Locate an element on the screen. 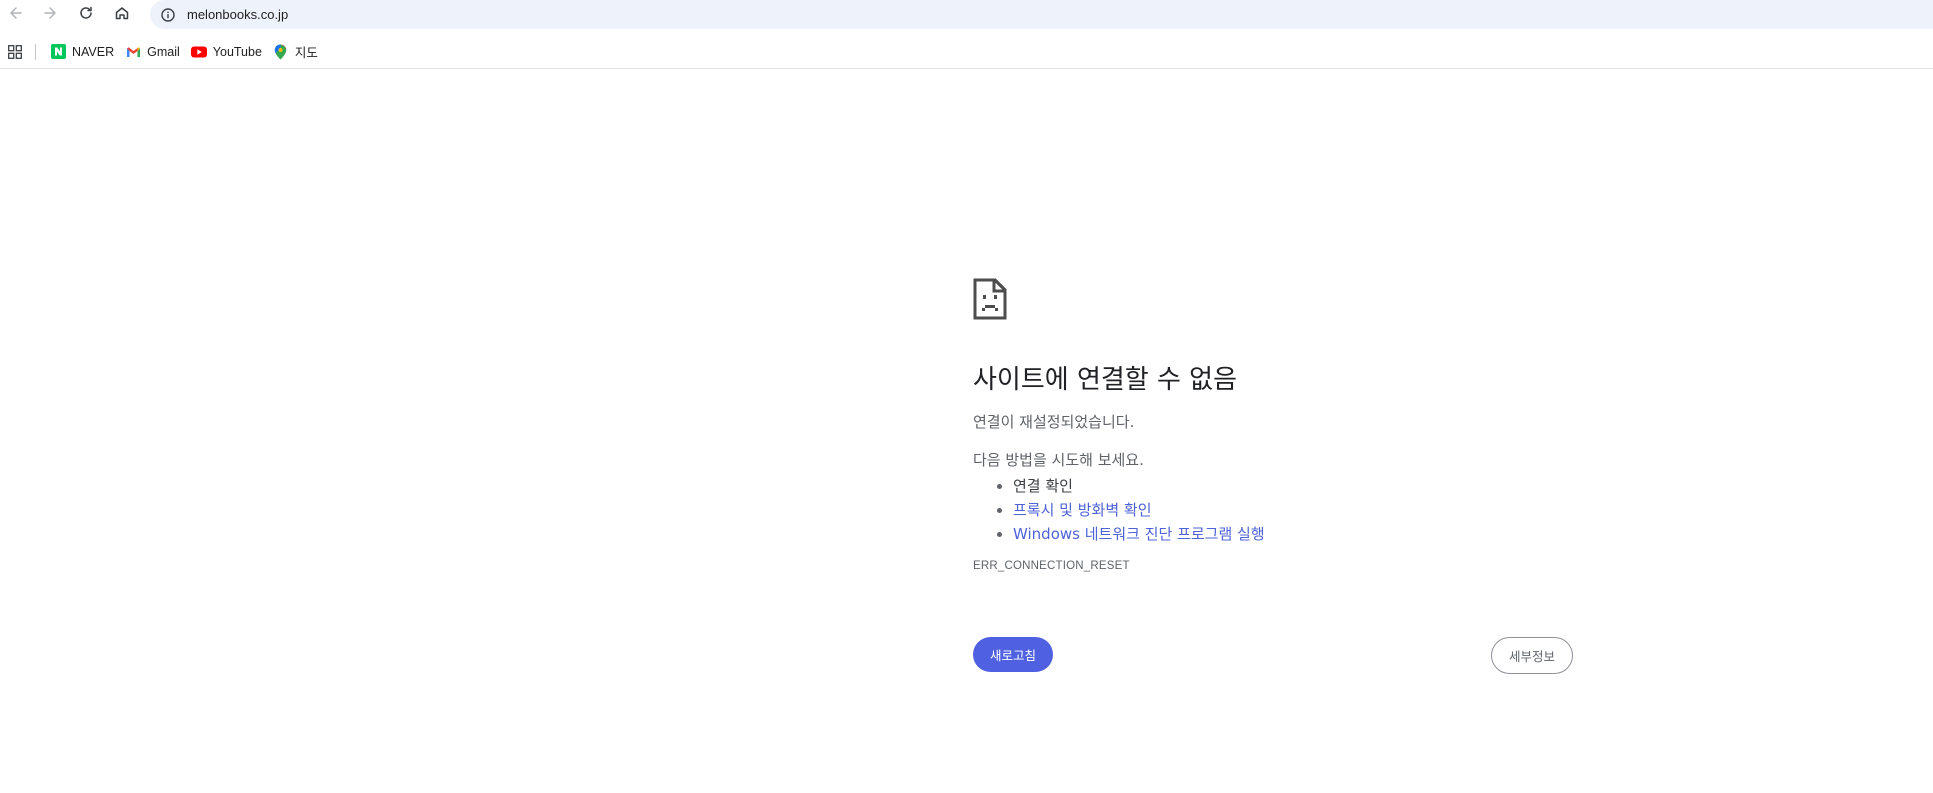 This screenshot has height=793, width=1933. bookmark-label: 지도 is located at coordinates (306, 53).